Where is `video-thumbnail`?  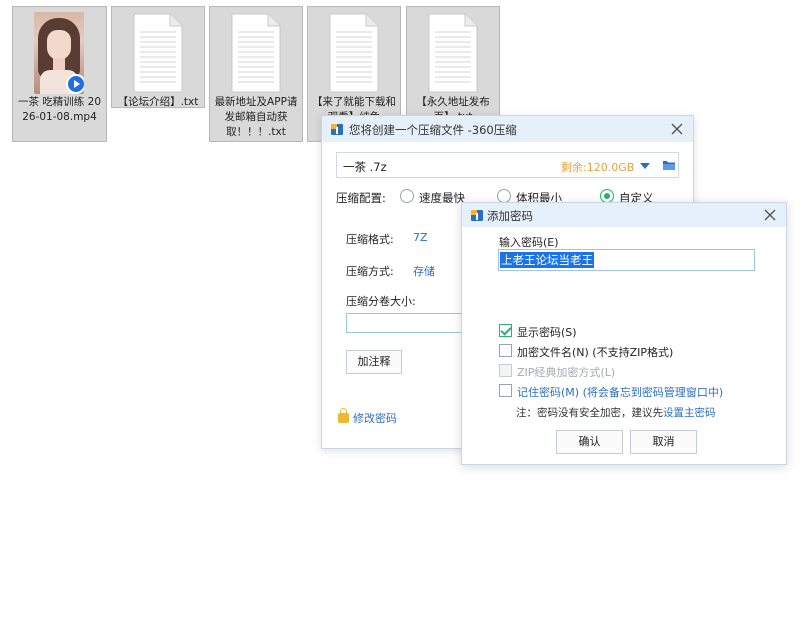 video-thumbnail is located at coordinates (59, 53).